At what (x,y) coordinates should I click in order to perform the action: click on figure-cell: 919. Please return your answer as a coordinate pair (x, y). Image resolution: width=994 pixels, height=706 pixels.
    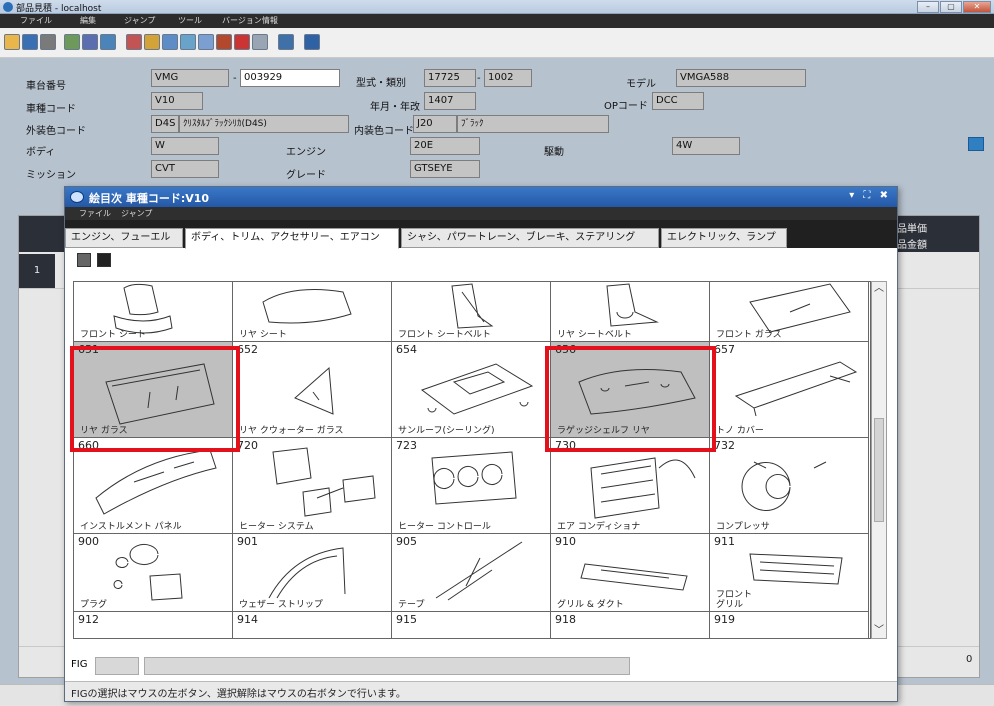
    Looking at the image, I should click on (789, 625).